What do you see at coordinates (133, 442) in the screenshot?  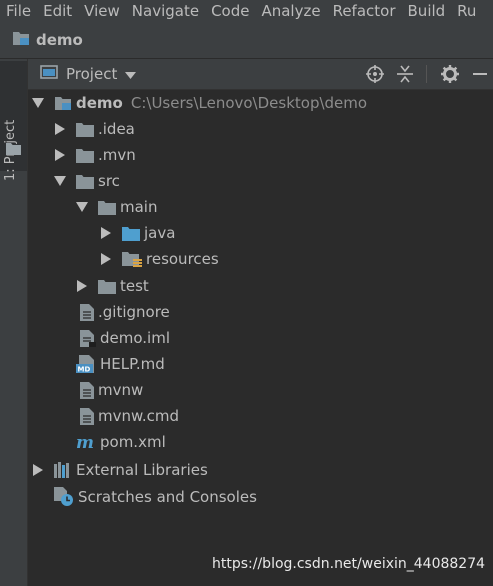 I see `tree-label-pom-xml: pom.xml` at bounding box center [133, 442].